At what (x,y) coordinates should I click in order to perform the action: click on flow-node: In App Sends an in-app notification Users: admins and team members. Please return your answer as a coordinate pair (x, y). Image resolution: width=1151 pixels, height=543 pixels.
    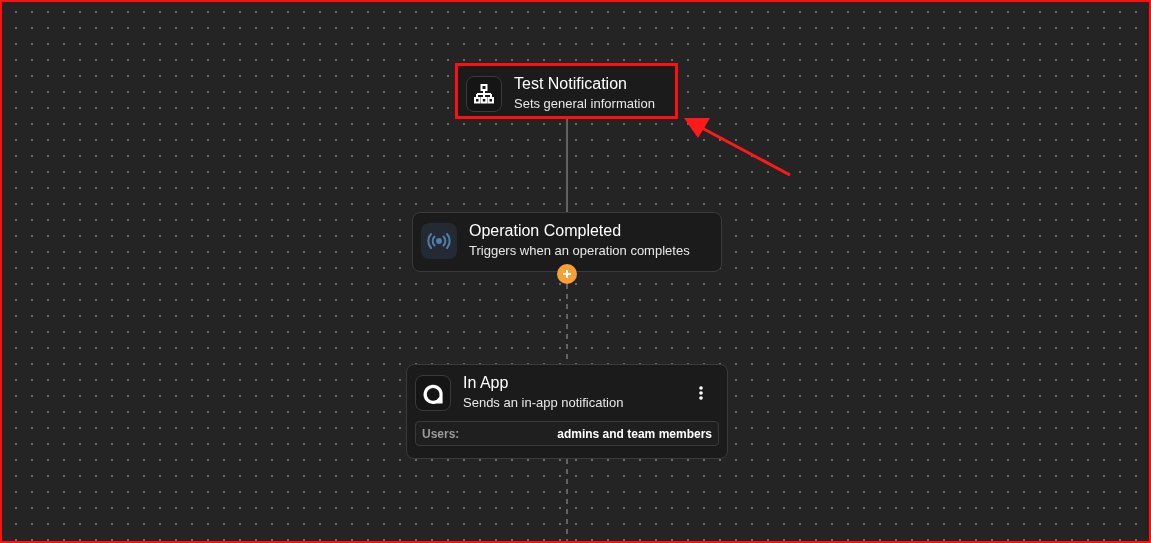
    Looking at the image, I should click on (567, 411).